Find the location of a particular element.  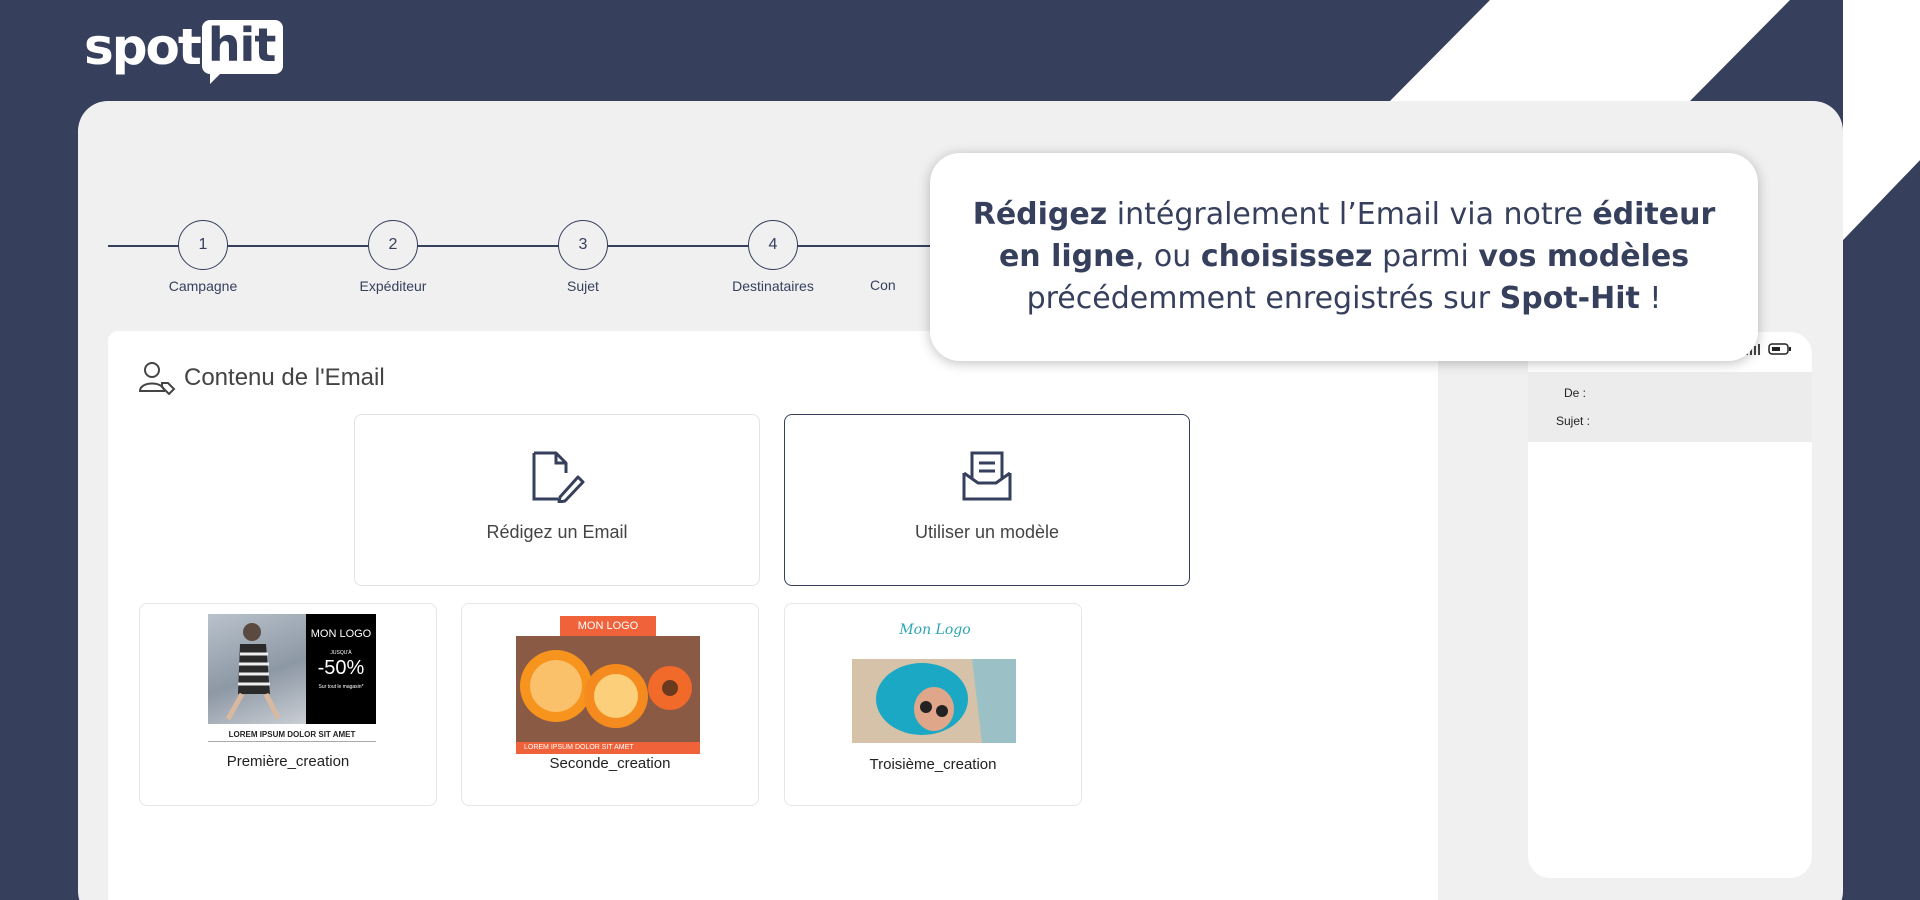

woman-blue-hair-photo is located at coordinates (934, 701).